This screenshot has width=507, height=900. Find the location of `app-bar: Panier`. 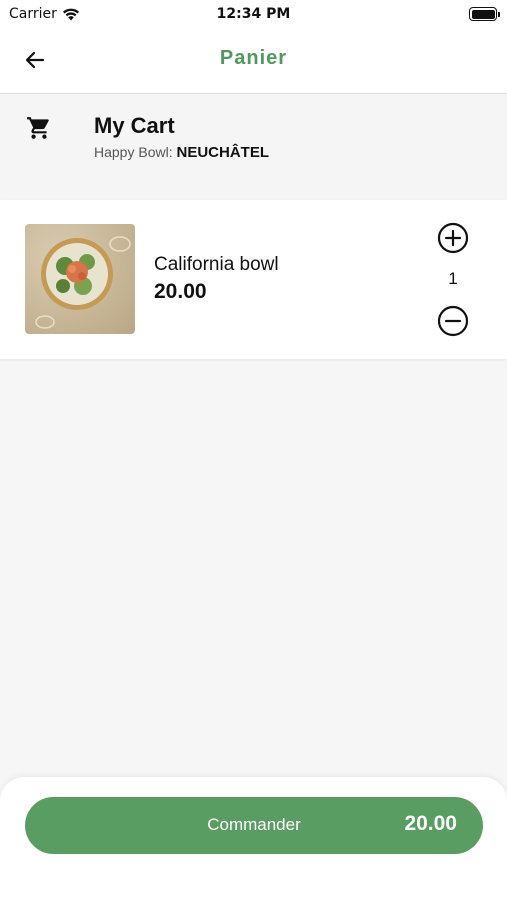

app-bar: Panier is located at coordinates (253, 61).